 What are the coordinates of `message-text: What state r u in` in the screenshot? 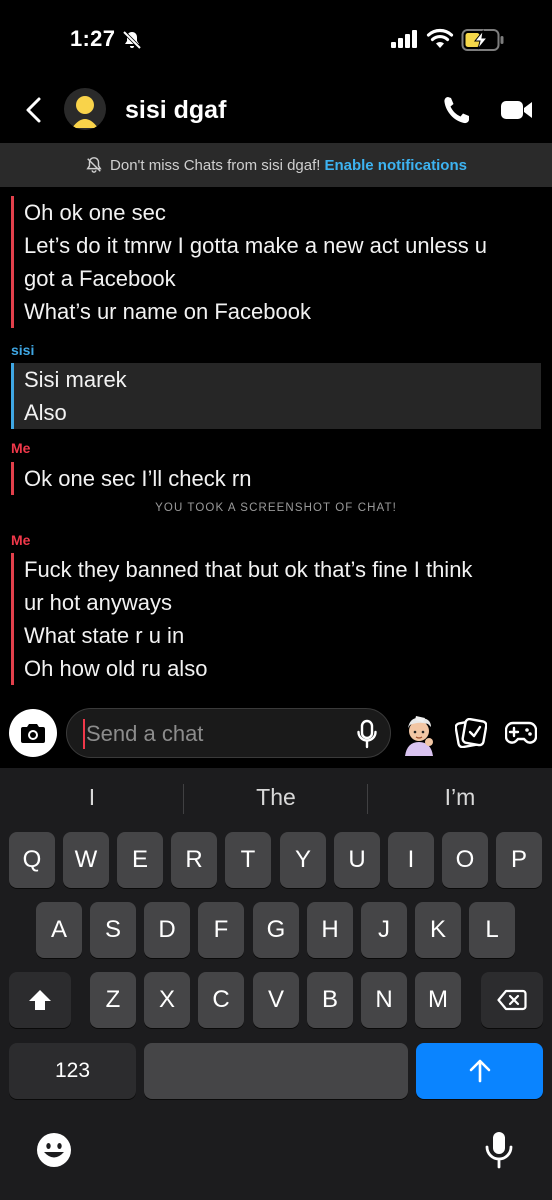 It's located at (104, 635).